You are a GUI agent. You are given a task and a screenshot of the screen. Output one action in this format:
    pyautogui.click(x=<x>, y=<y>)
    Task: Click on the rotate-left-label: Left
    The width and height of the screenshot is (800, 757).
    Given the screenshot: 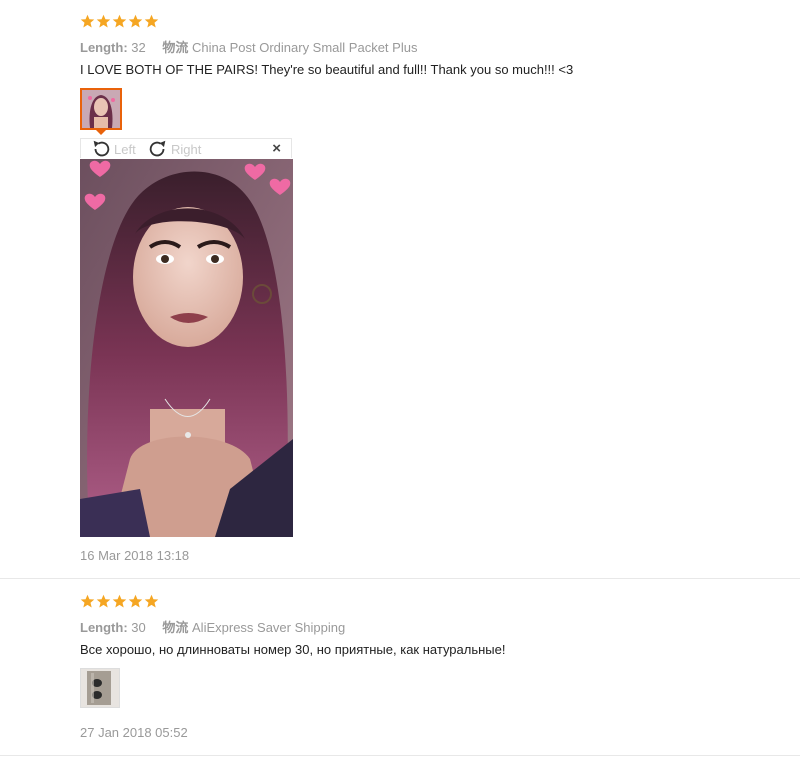 What is the action you would take?
    pyautogui.click(x=125, y=149)
    